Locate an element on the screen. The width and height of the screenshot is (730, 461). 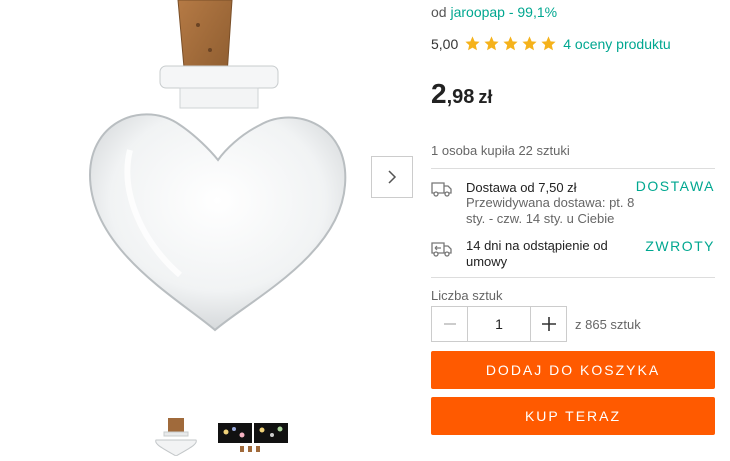
buy-now-button: KUP TERAZ is located at coordinates (573, 416).